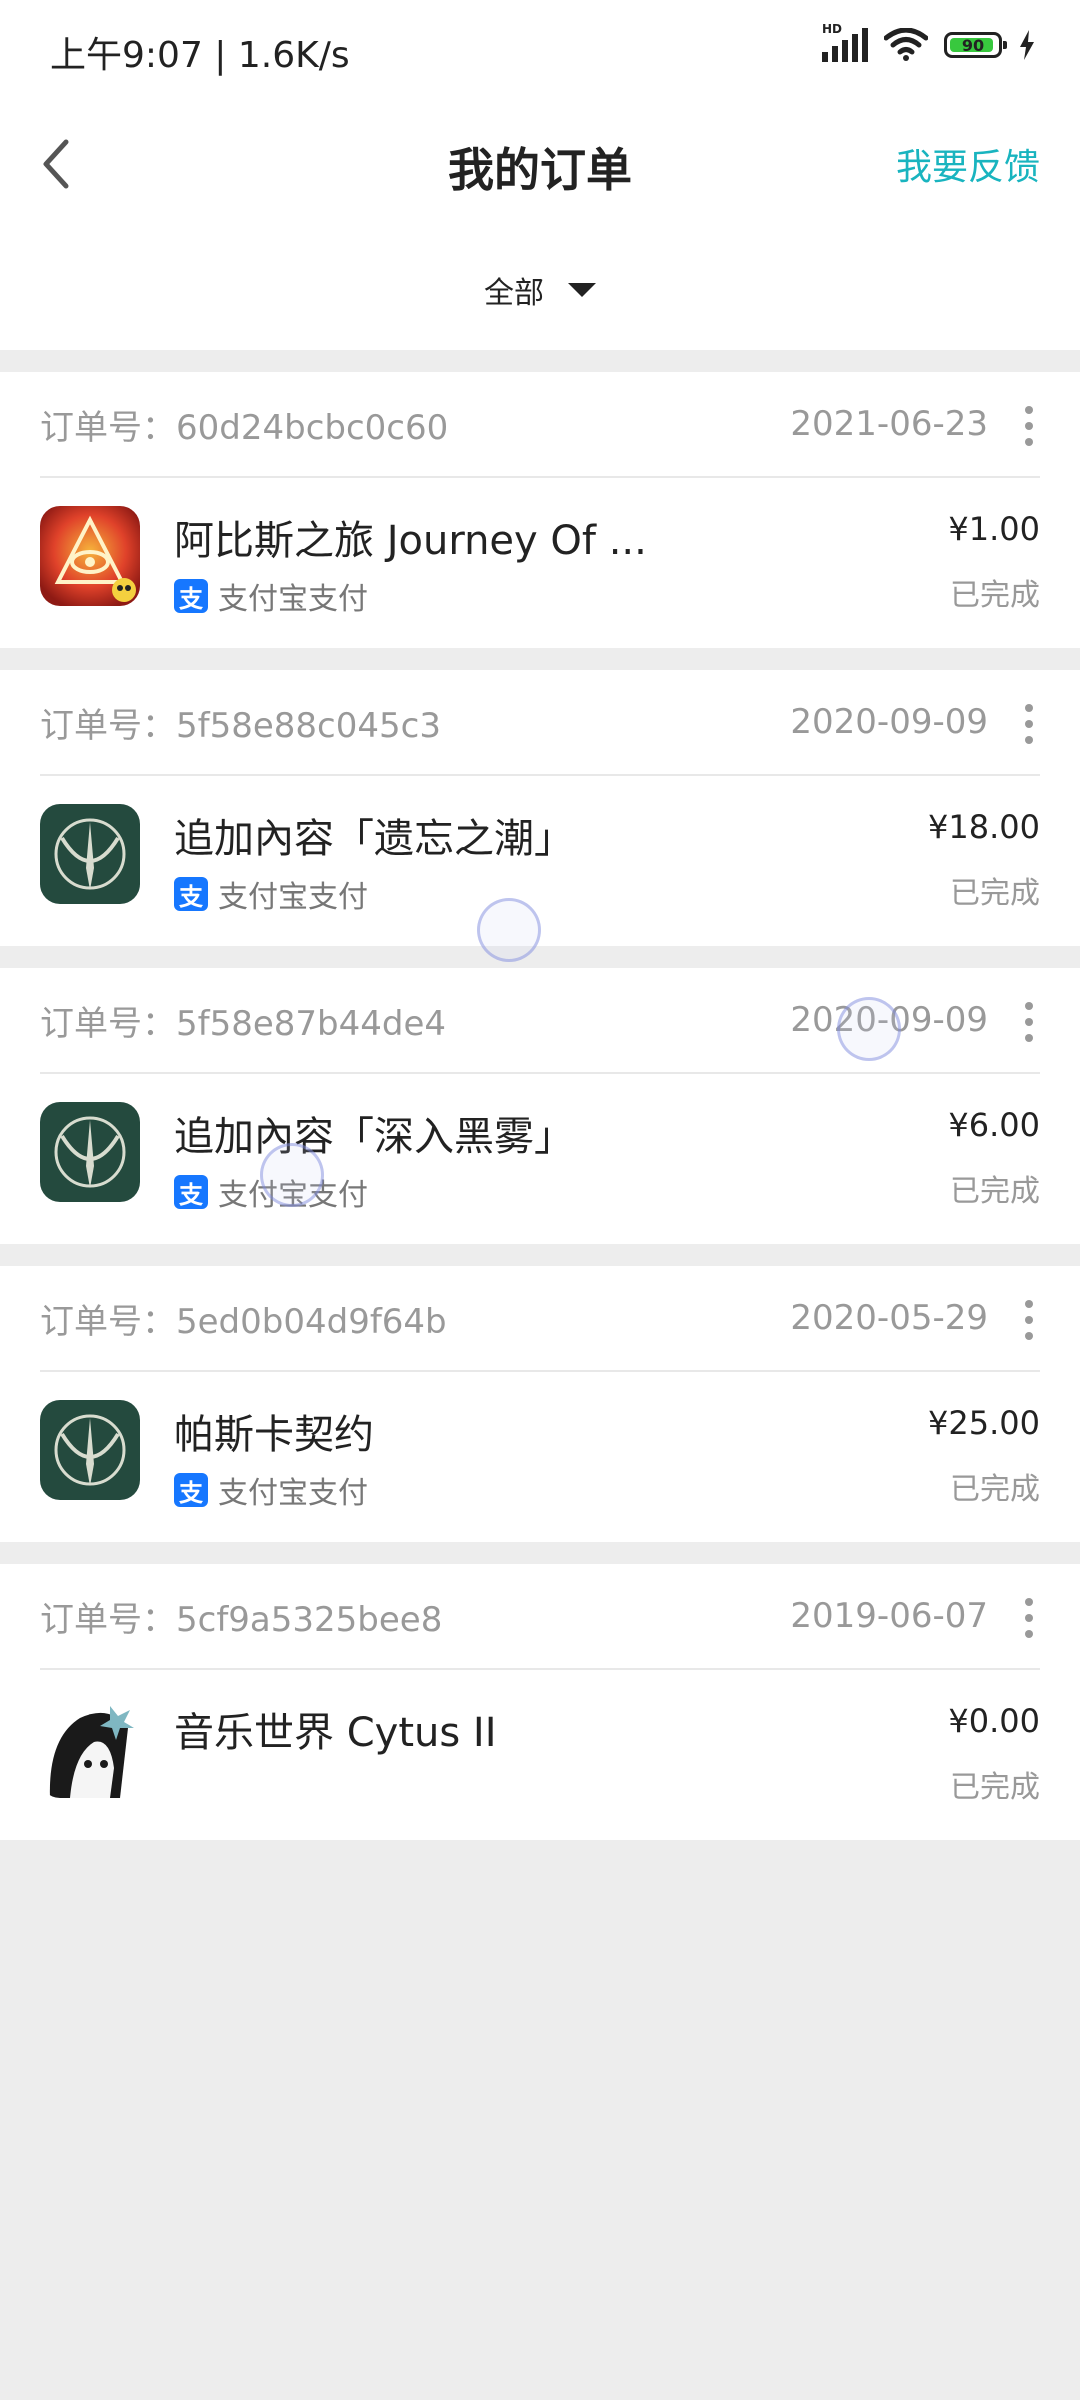  Describe the element at coordinates (540, 425) in the screenshot. I see `order-header: 订单号：60d24bcbc0c60 2021-06-23` at that location.